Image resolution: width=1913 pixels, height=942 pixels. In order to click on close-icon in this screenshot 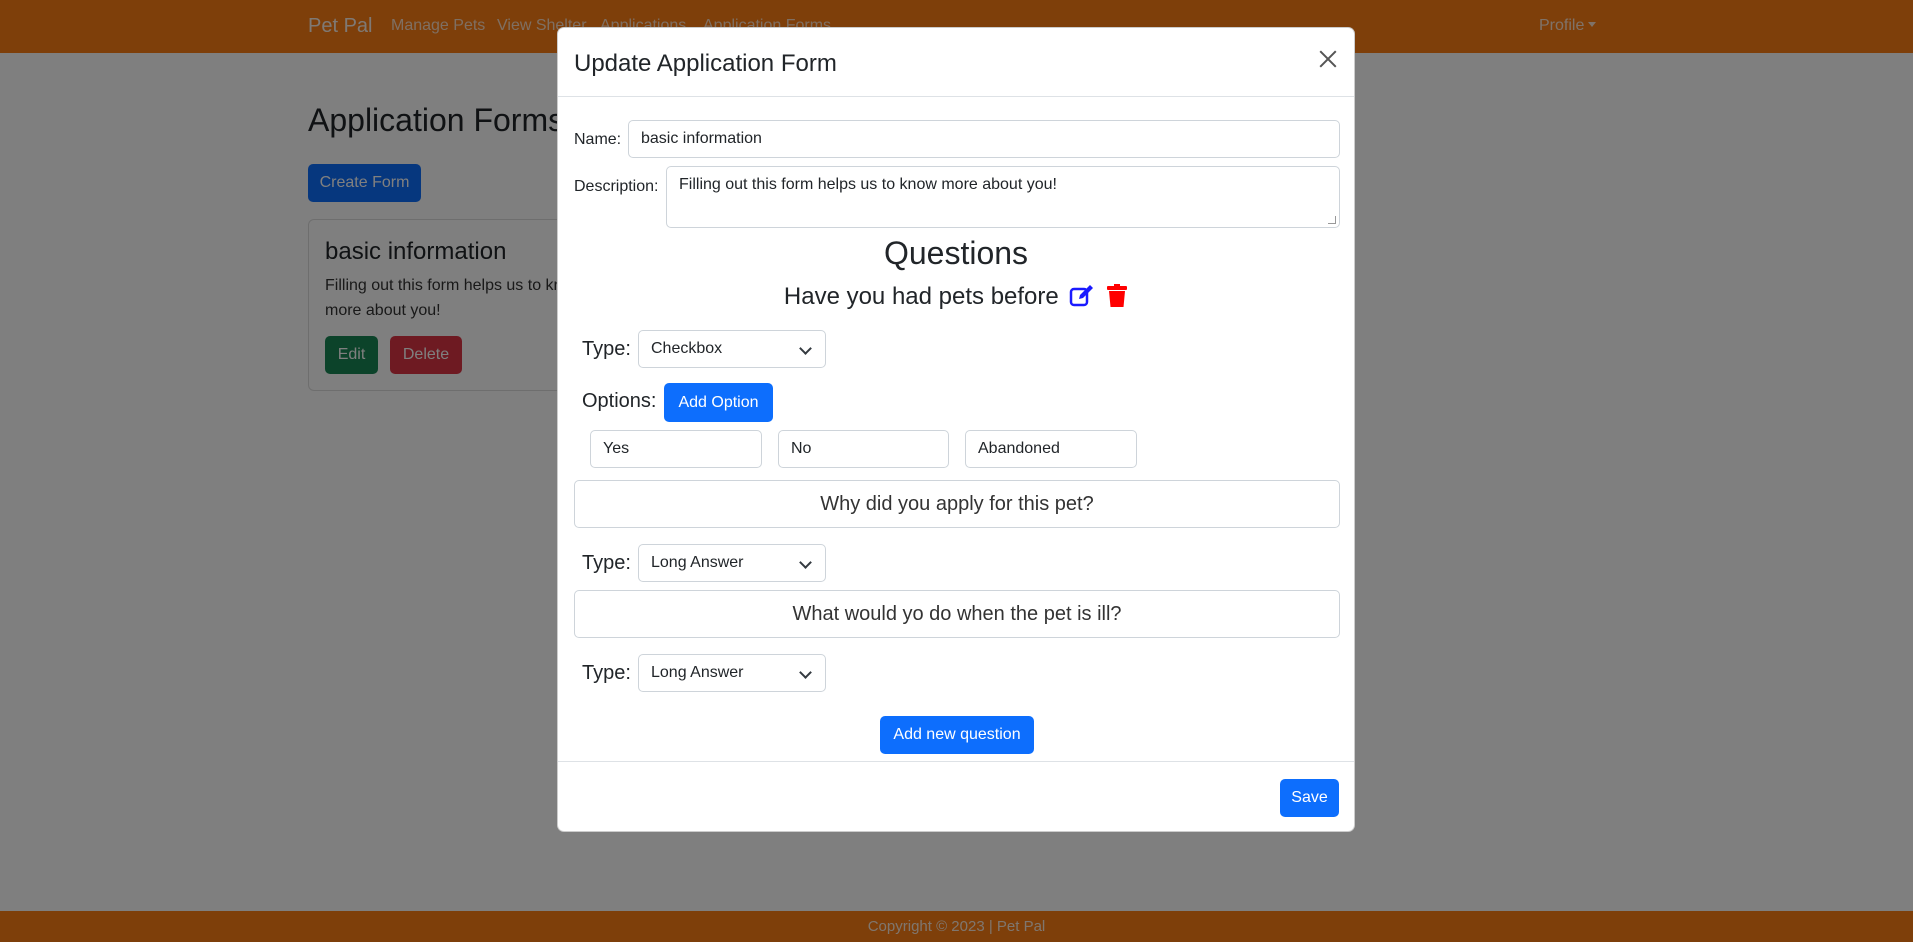, I will do `click(1328, 59)`.